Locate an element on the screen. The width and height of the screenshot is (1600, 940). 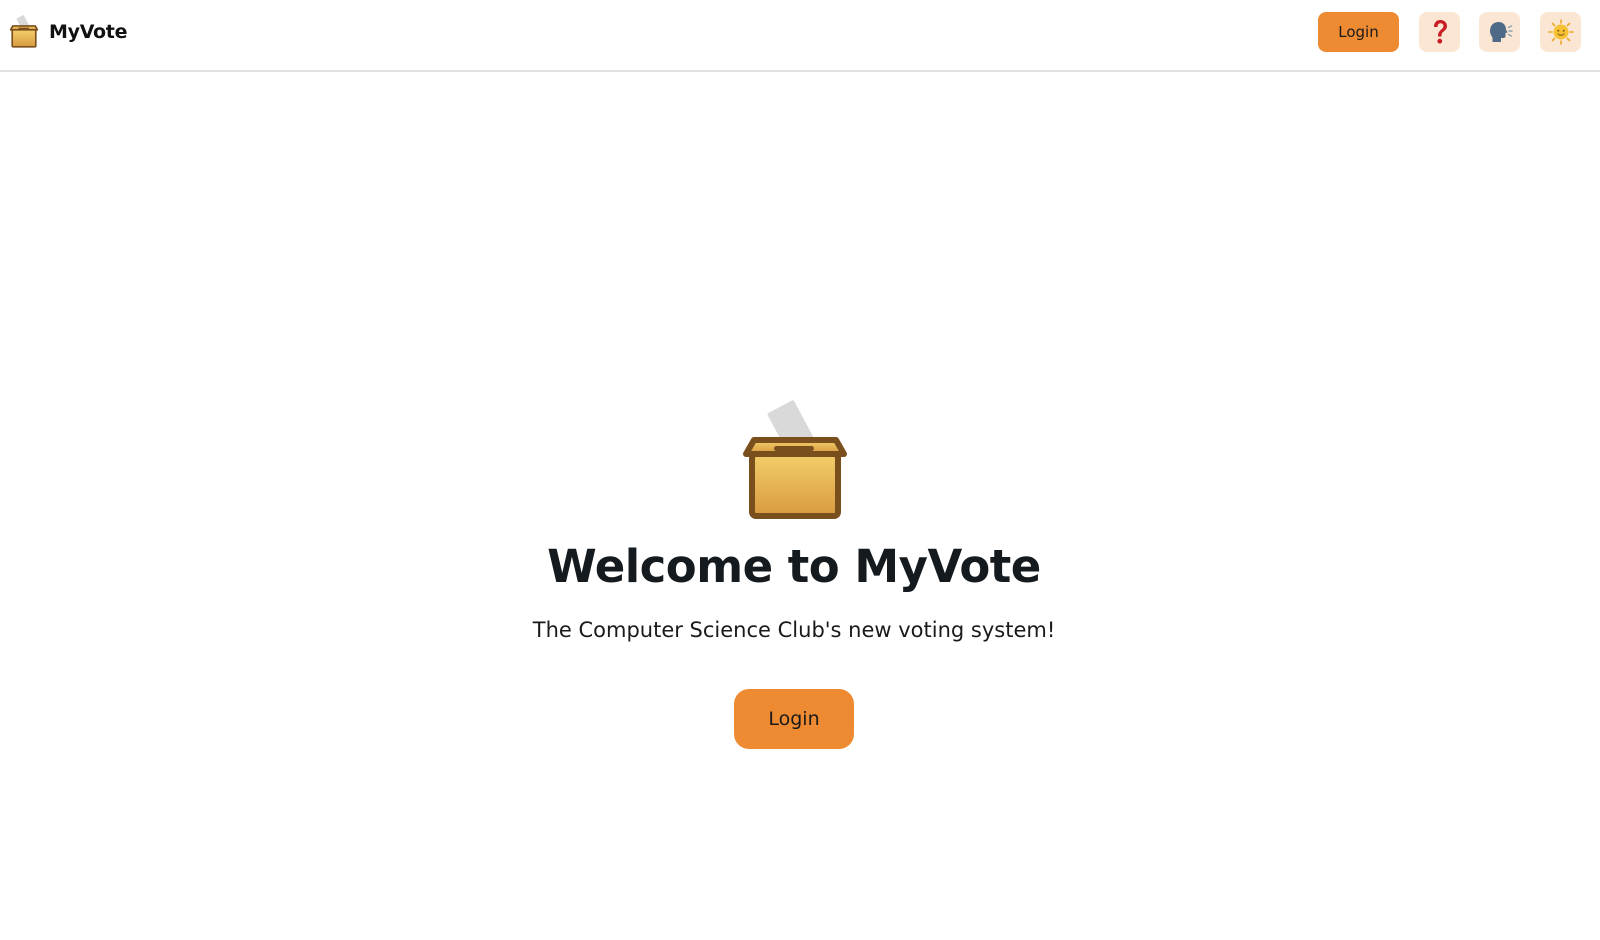
top-navigation-bar: MyVote Login is located at coordinates (800, 36).